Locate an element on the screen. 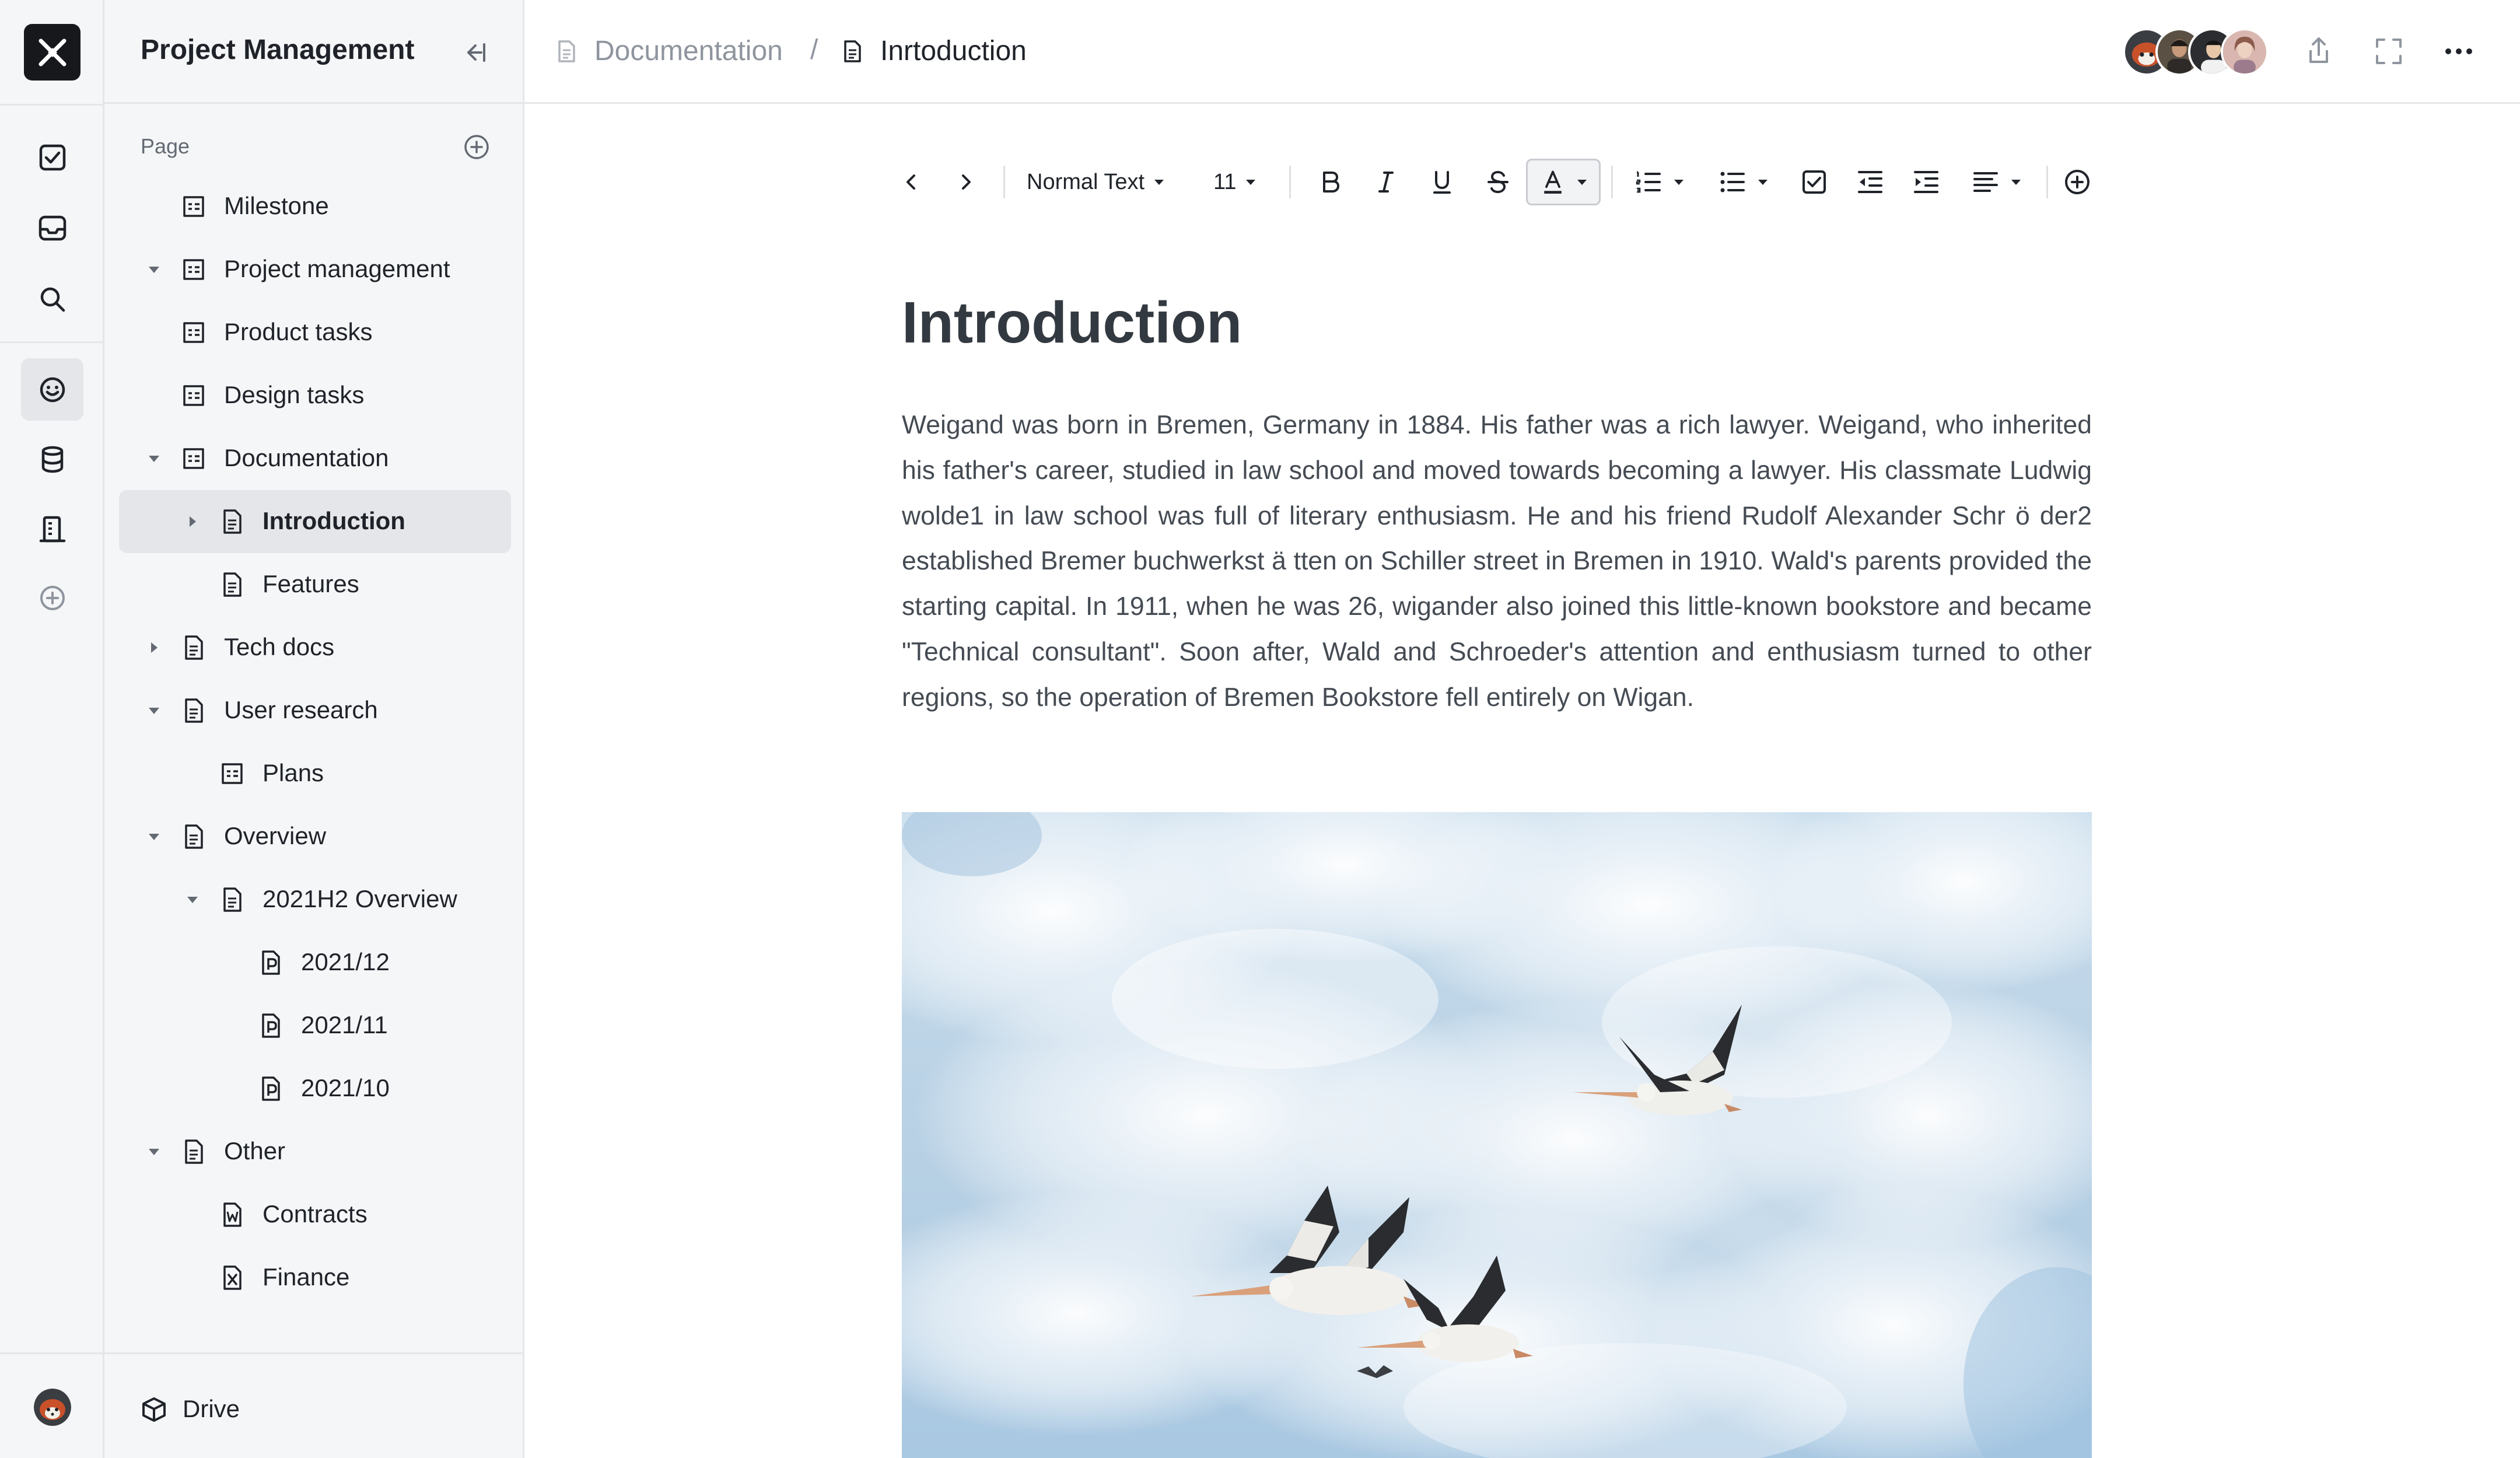  sidebar-item: Project management is located at coordinates (315, 269).